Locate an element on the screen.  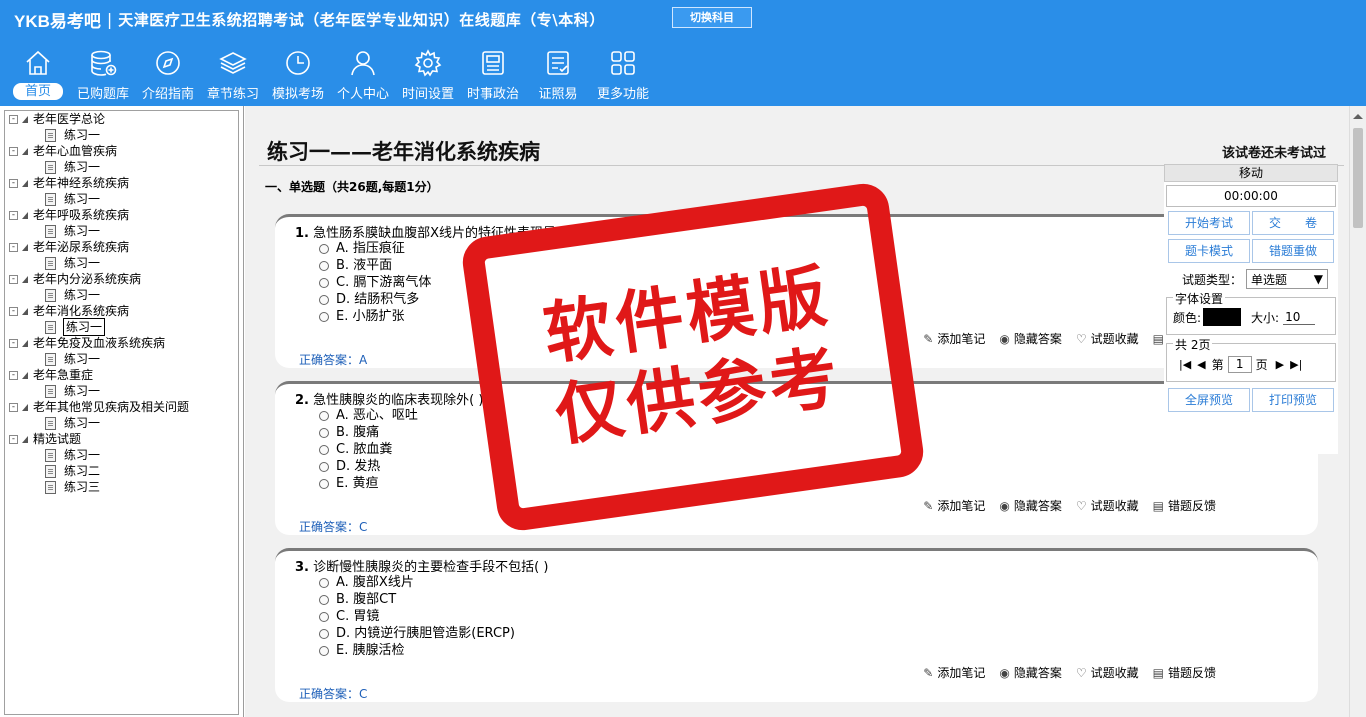
tree-category: - 老年其他常见疾病及相关问题 is located at coordinates (121, 407).